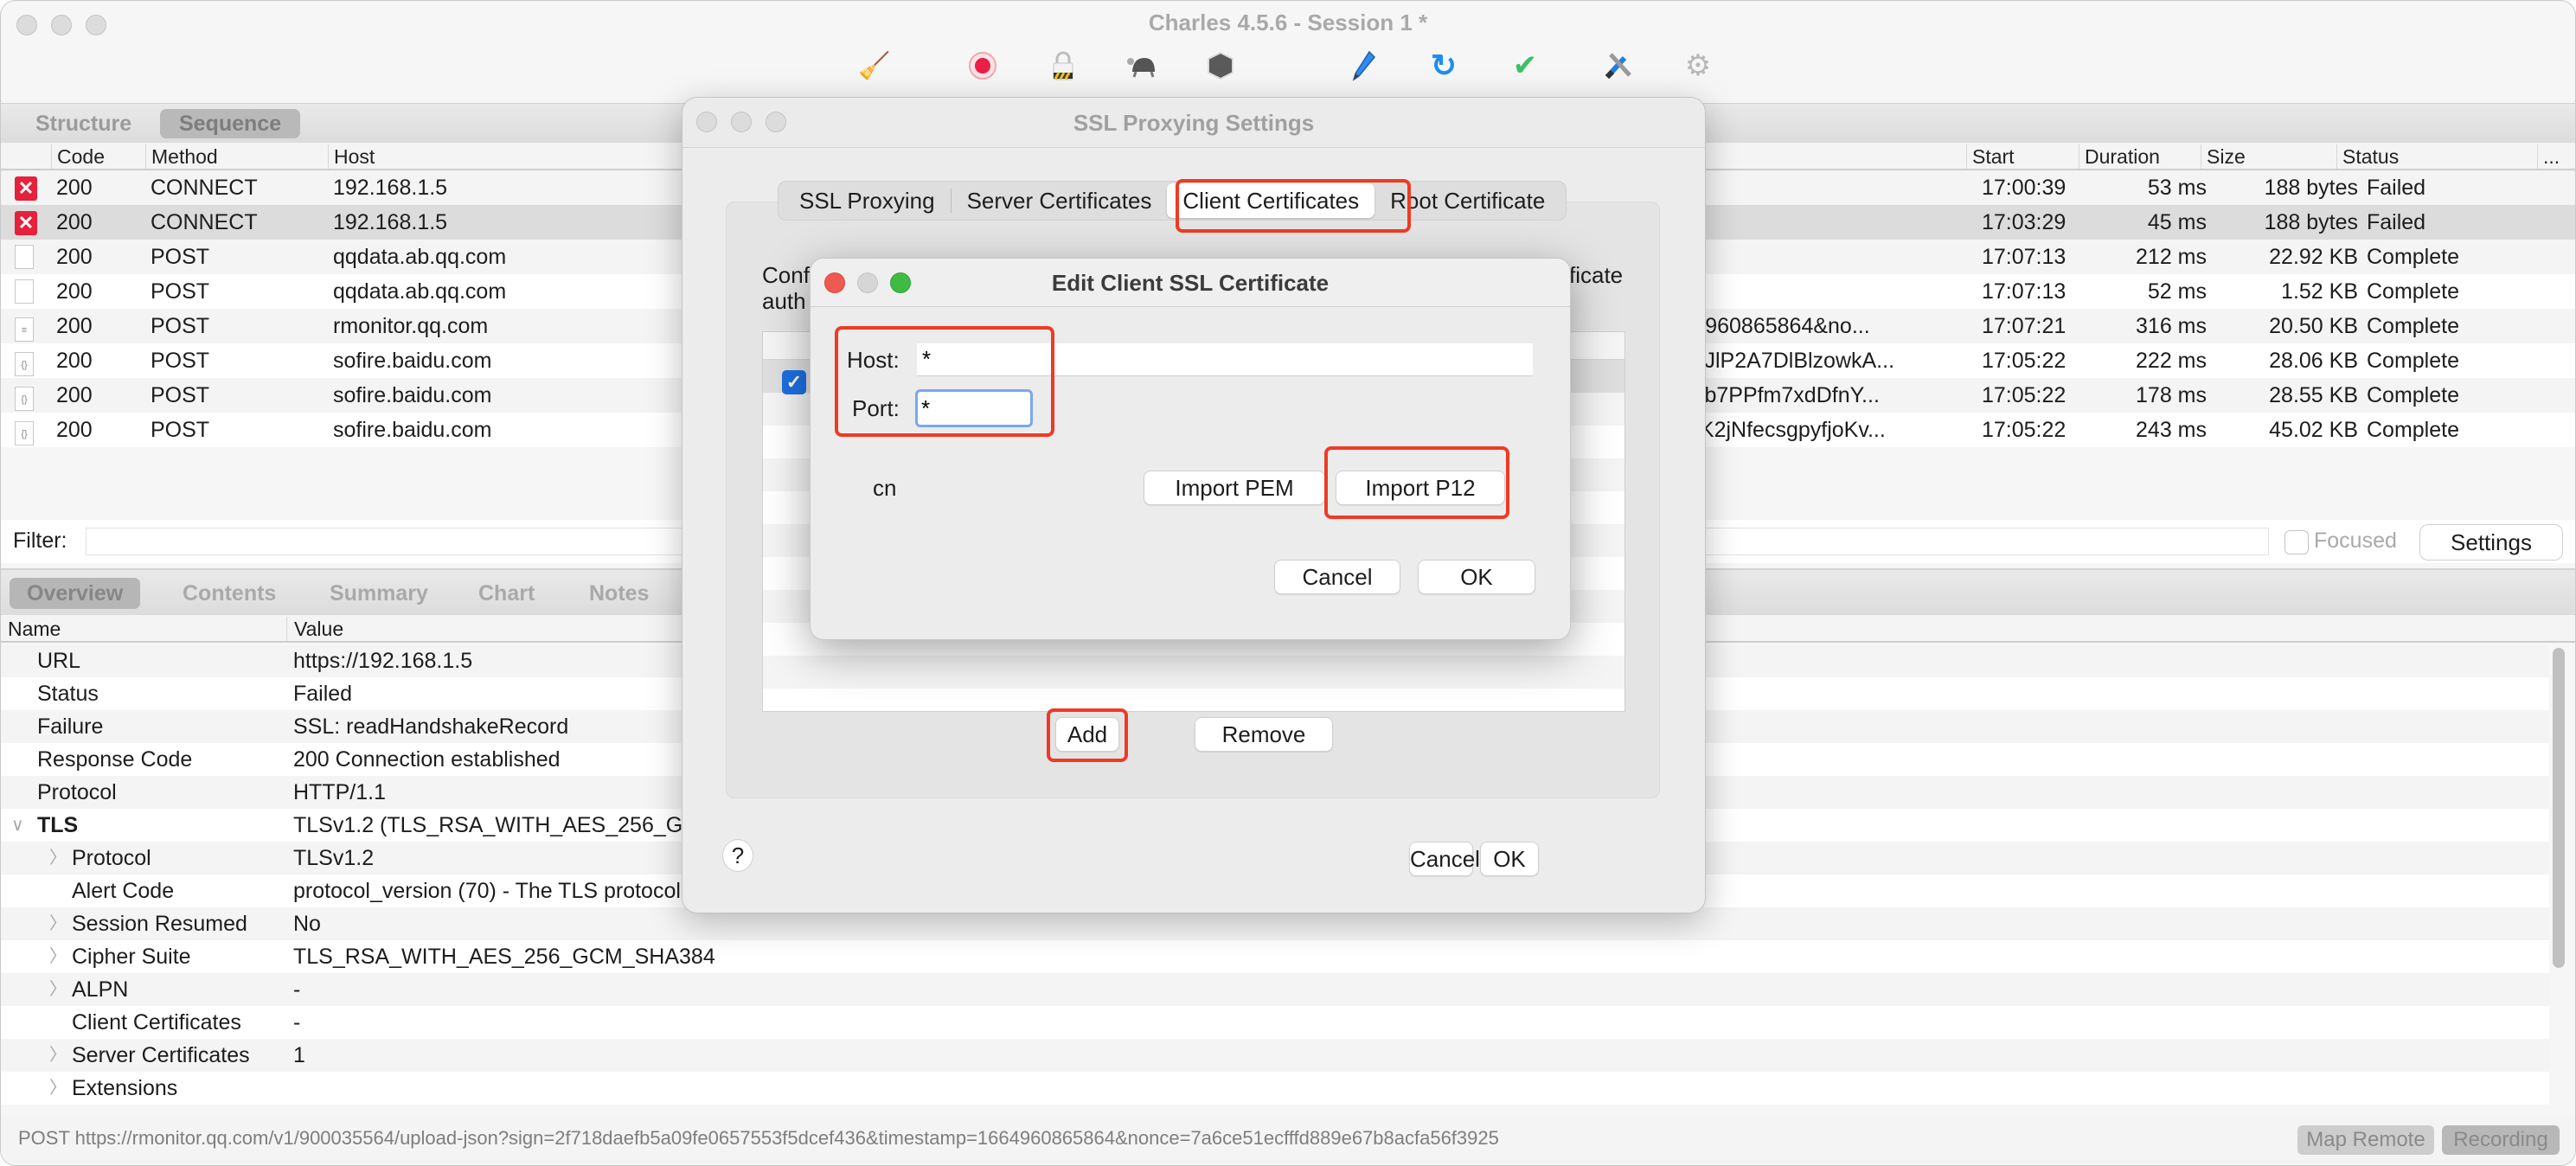  What do you see at coordinates (339, 792) in the screenshot?
I see `overview-value: HTTP/1.1` at bounding box center [339, 792].